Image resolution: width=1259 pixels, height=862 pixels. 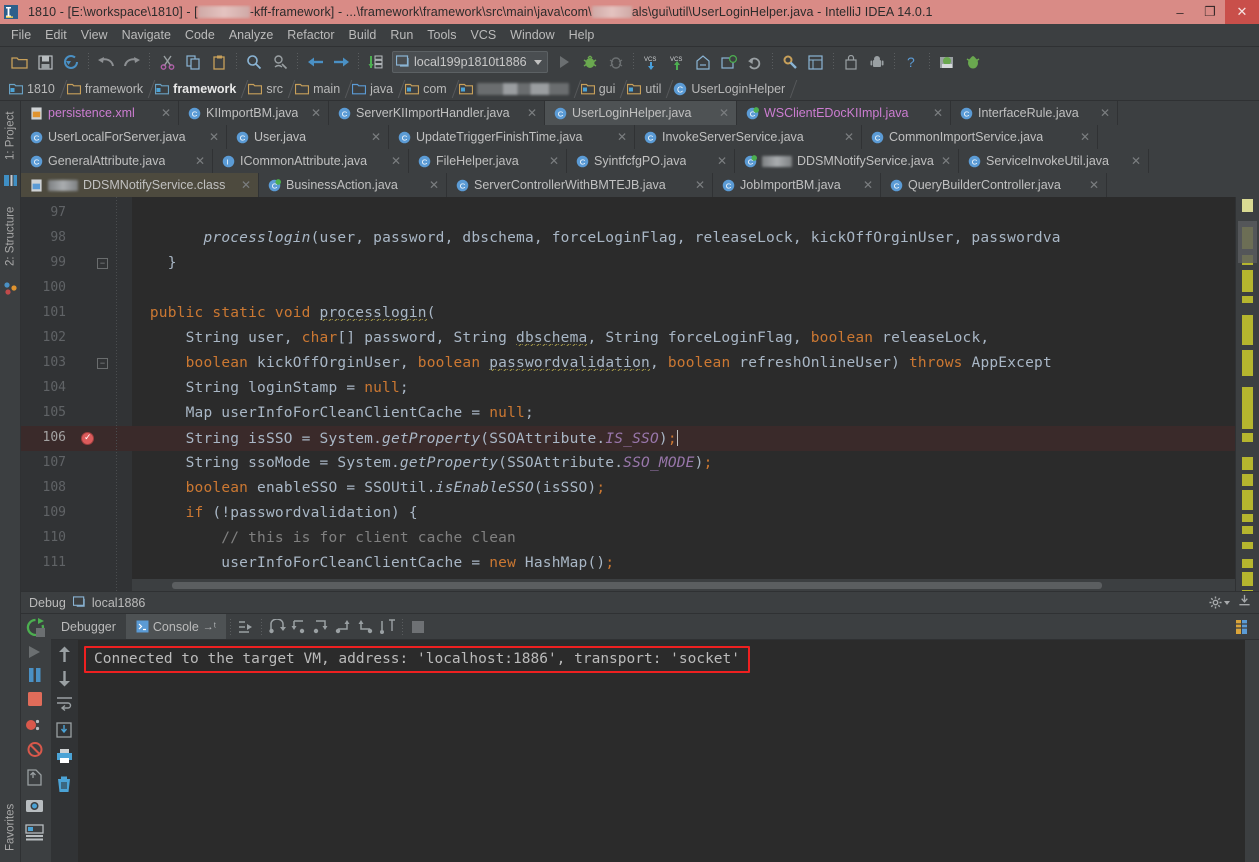 What do you see at coordinates (877, 62) in the screenshot?
I see `android-icon` at bounding box center [877, 62].